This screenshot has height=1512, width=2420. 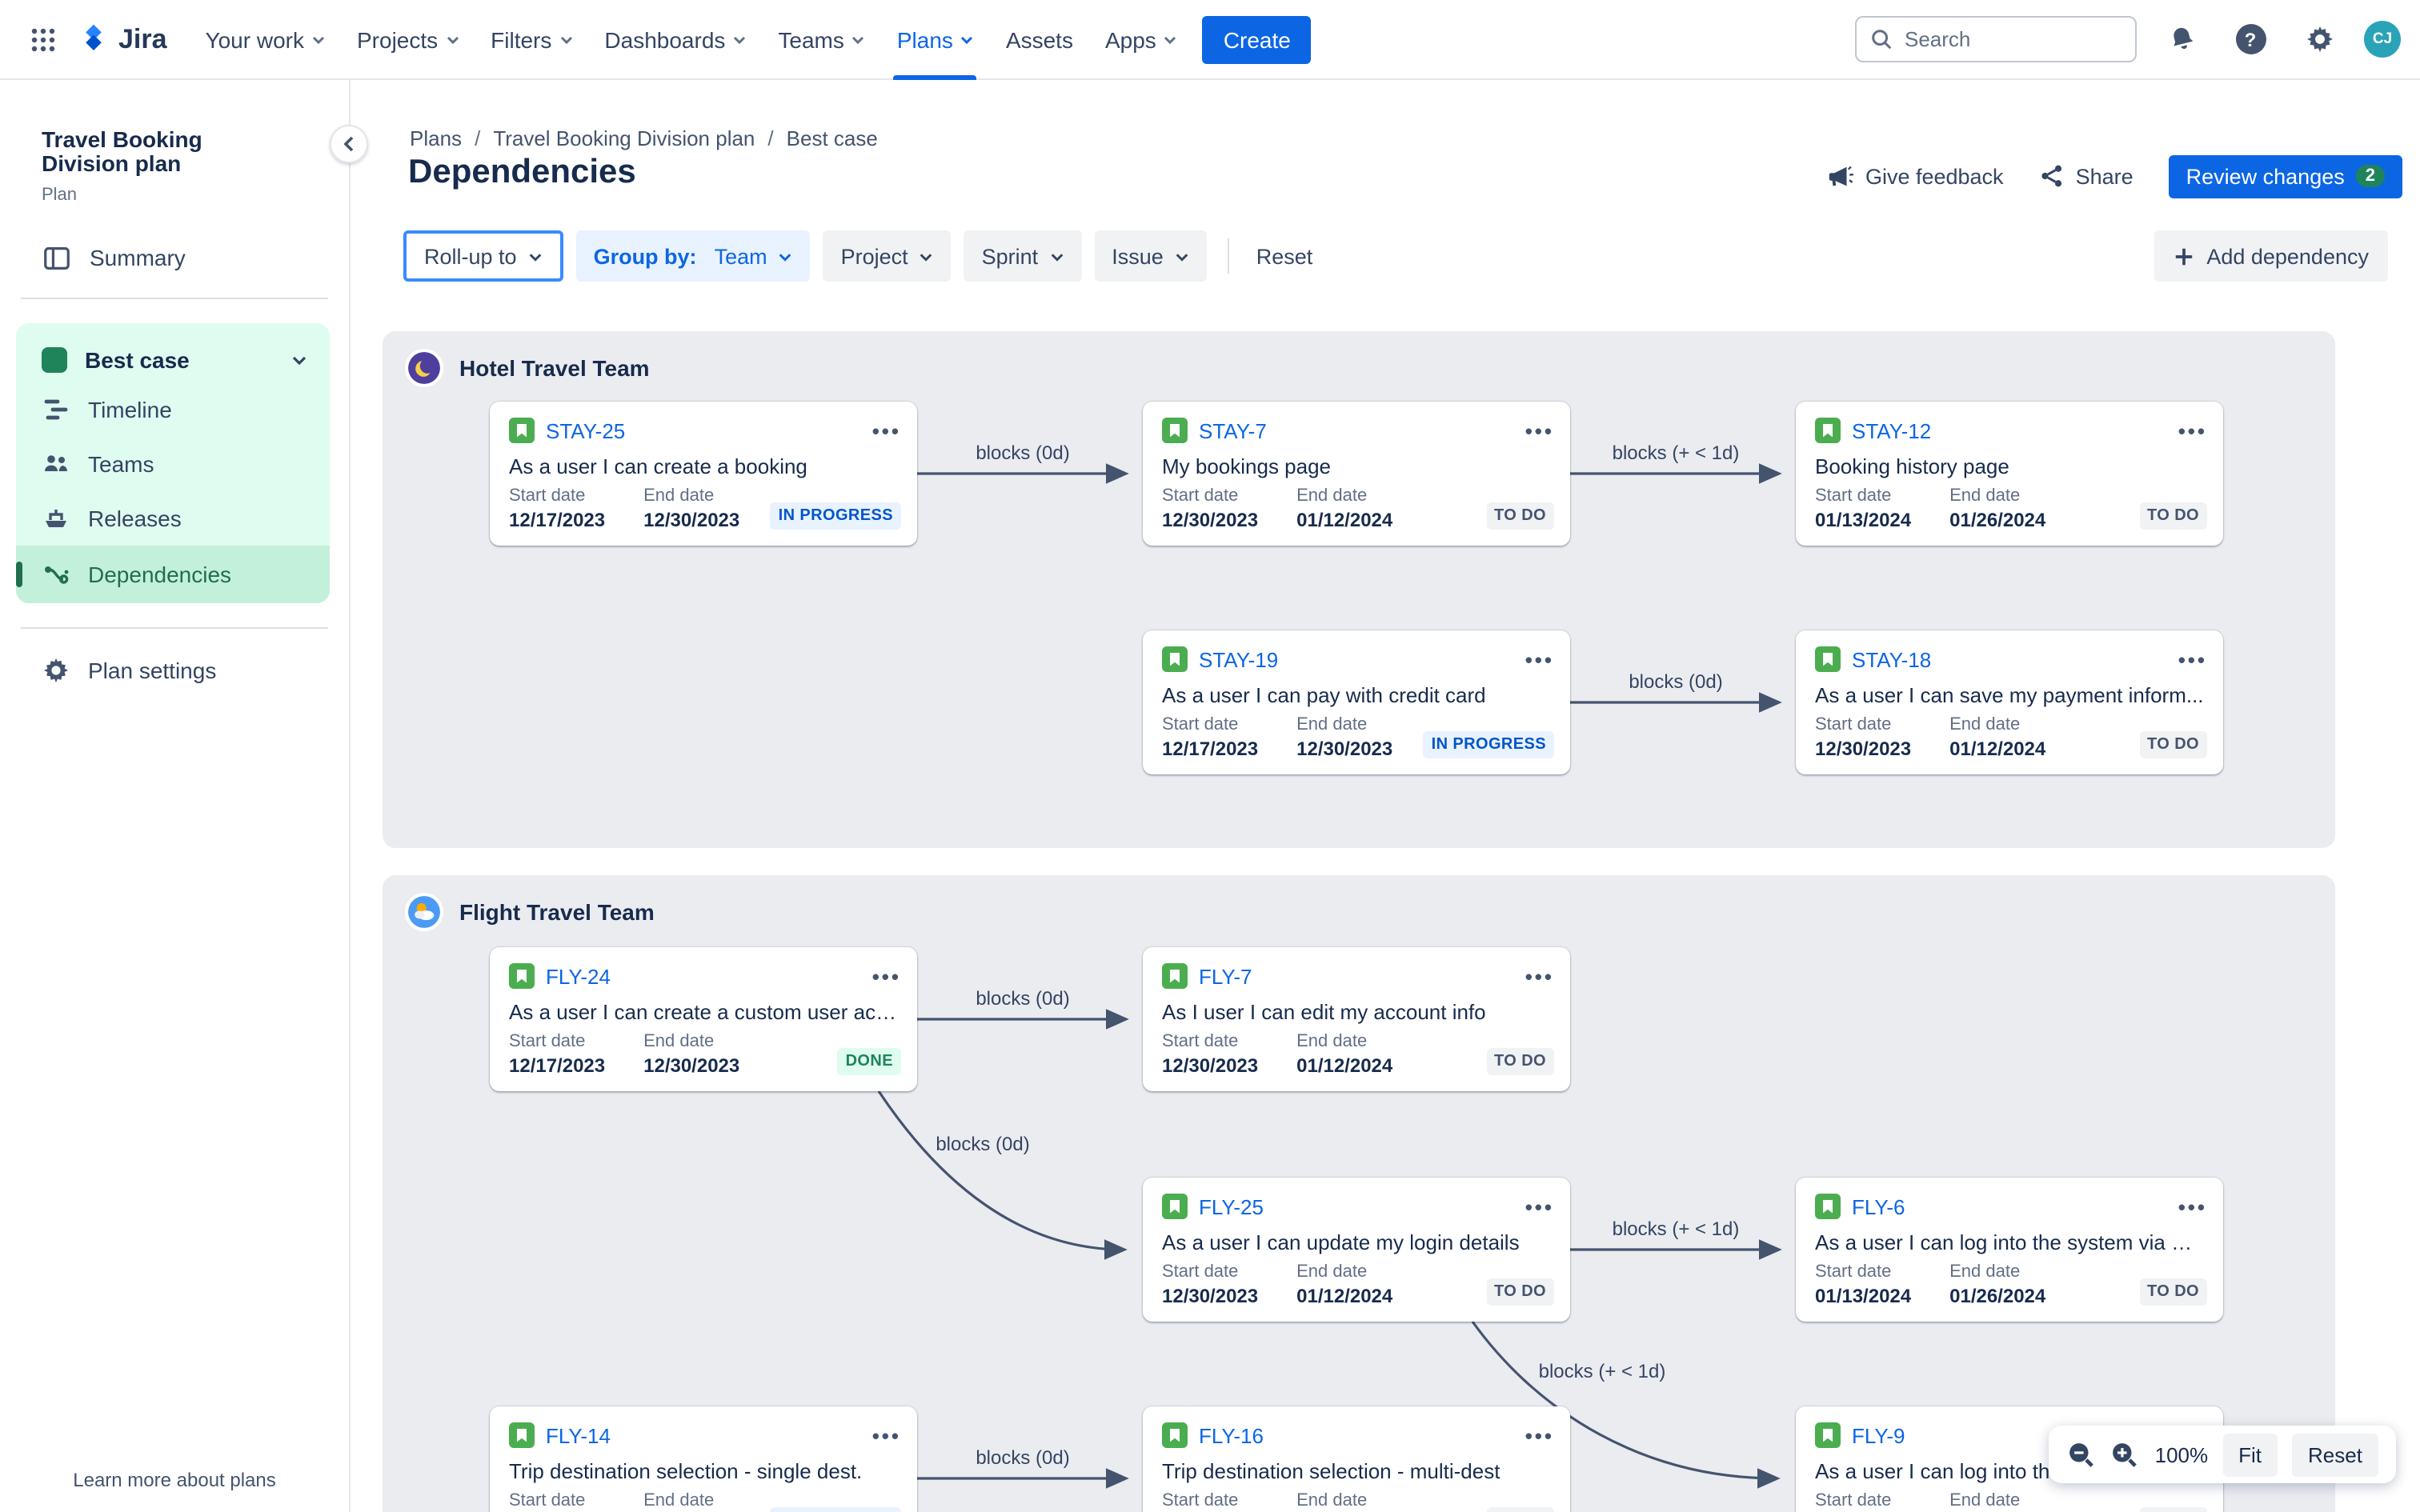 What do you see at coordinates (2382, 39) in the screenshot?
I see `user-avatar: CJ` at bounding box center [2382, 39].